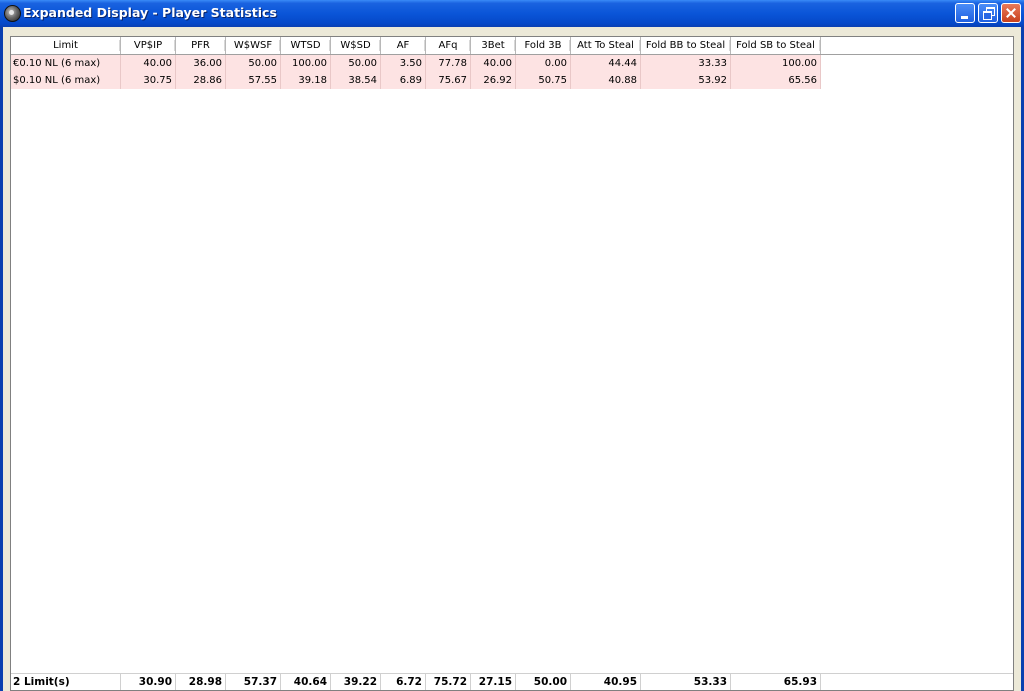 This screenshot has height=691, width=1024. I want to click on cell-afq: 77.78, so click(448, 63).